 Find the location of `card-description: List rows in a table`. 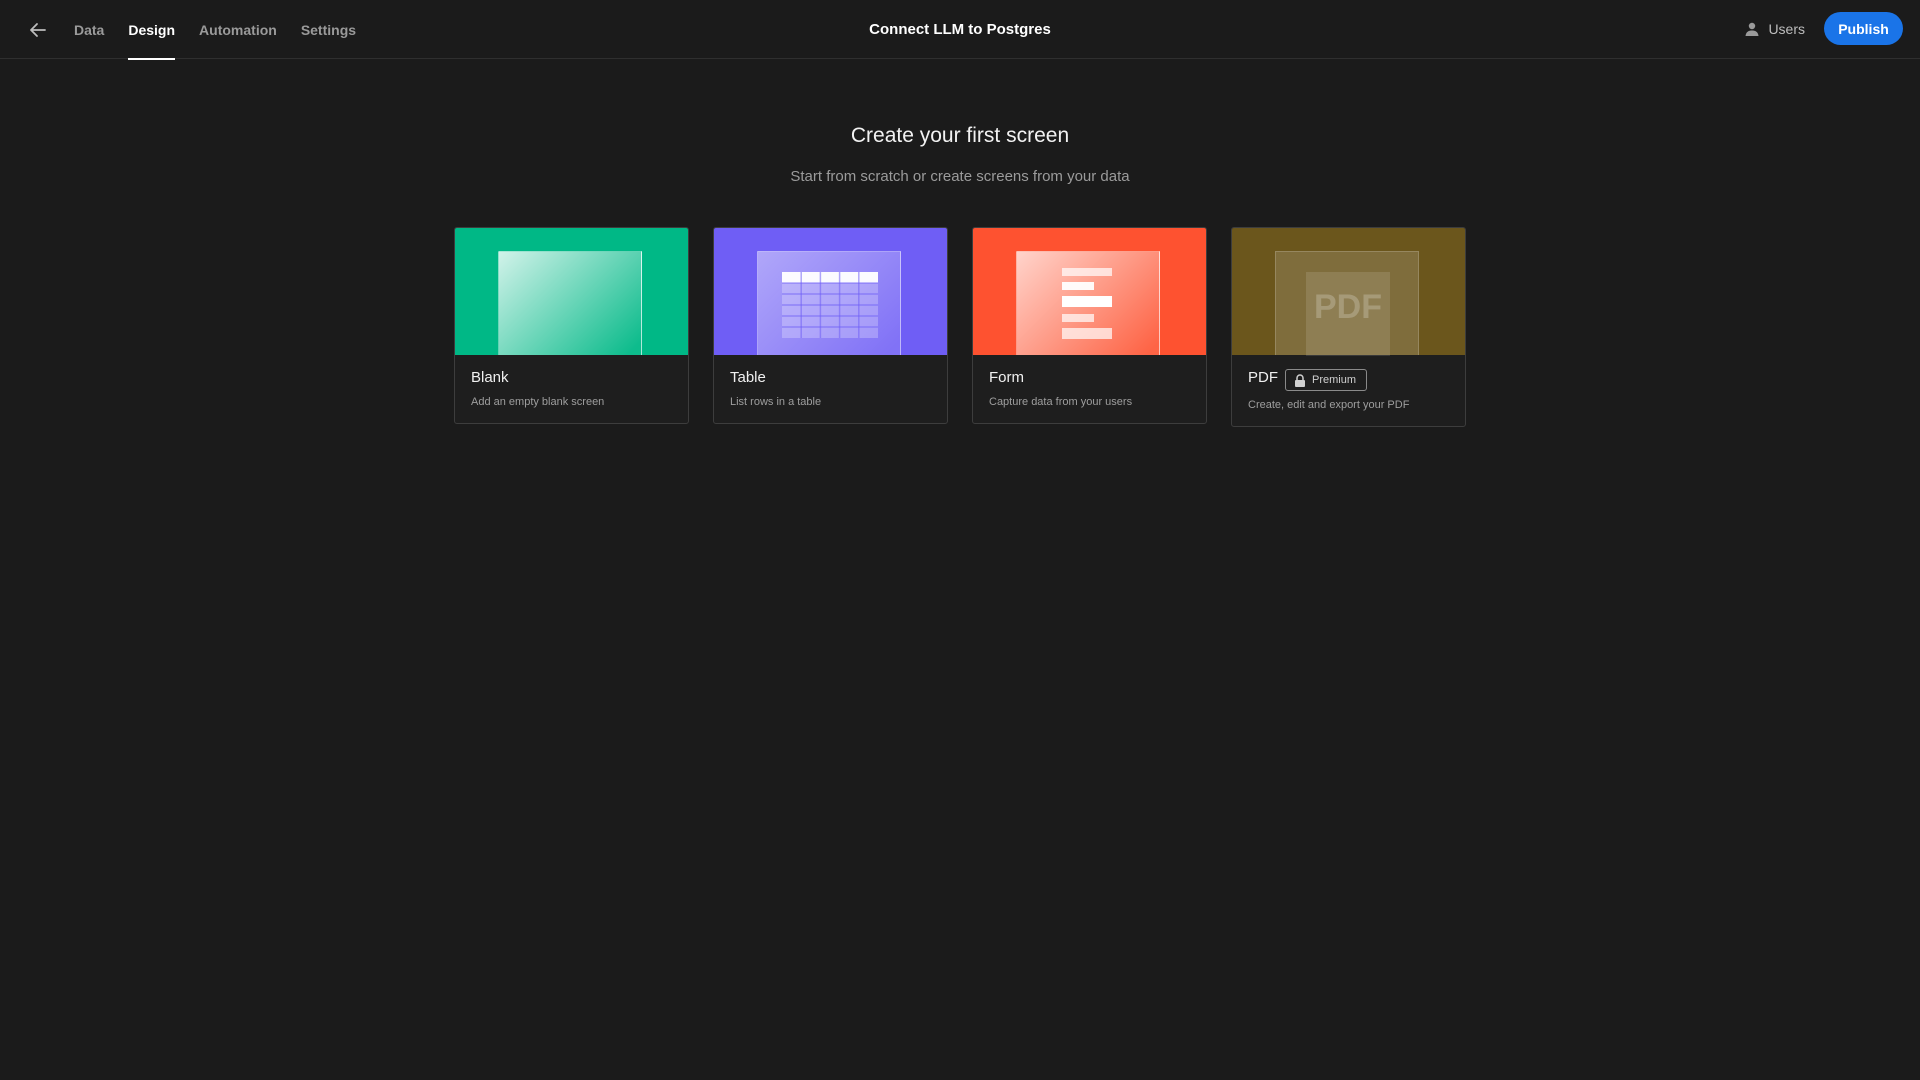

card-description: List rows in a table is located at coordinates (776, 402).